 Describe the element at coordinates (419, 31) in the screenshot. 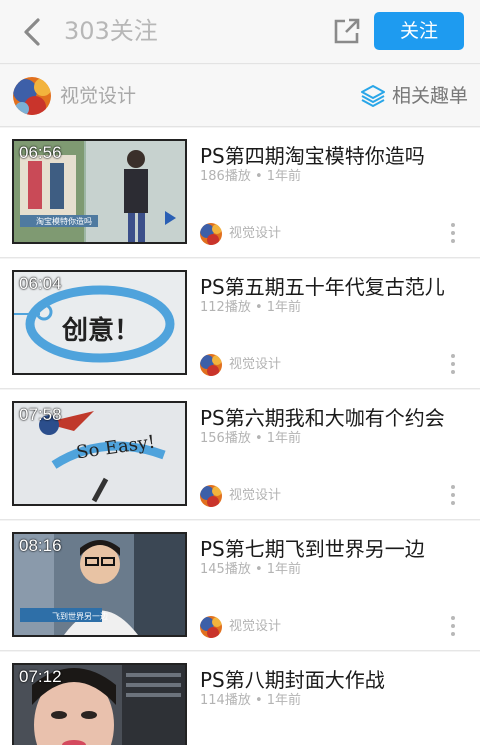

I see `follow-button: 关注` at that location.